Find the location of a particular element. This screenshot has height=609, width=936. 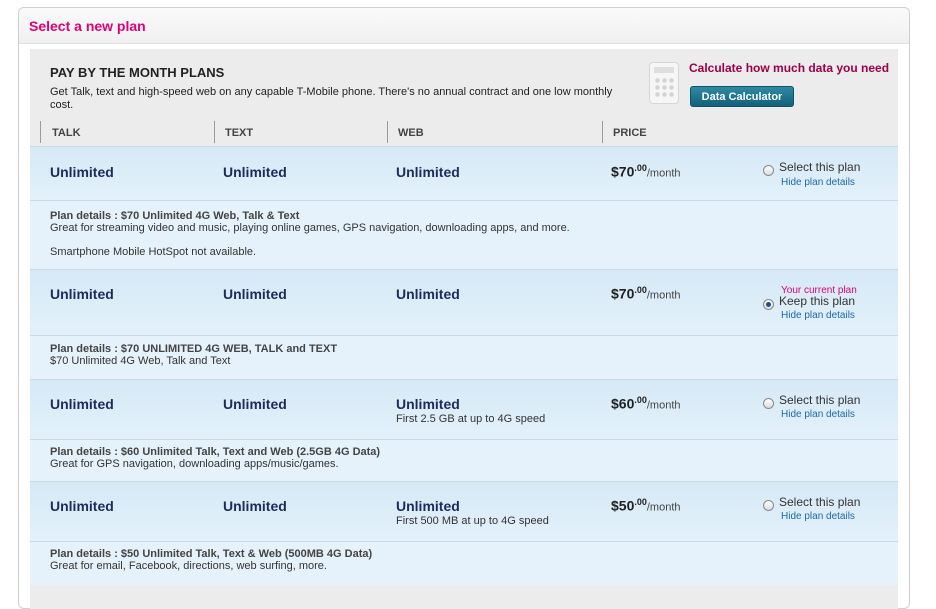

price-amount: $50 is located at coordinates (623, 505).